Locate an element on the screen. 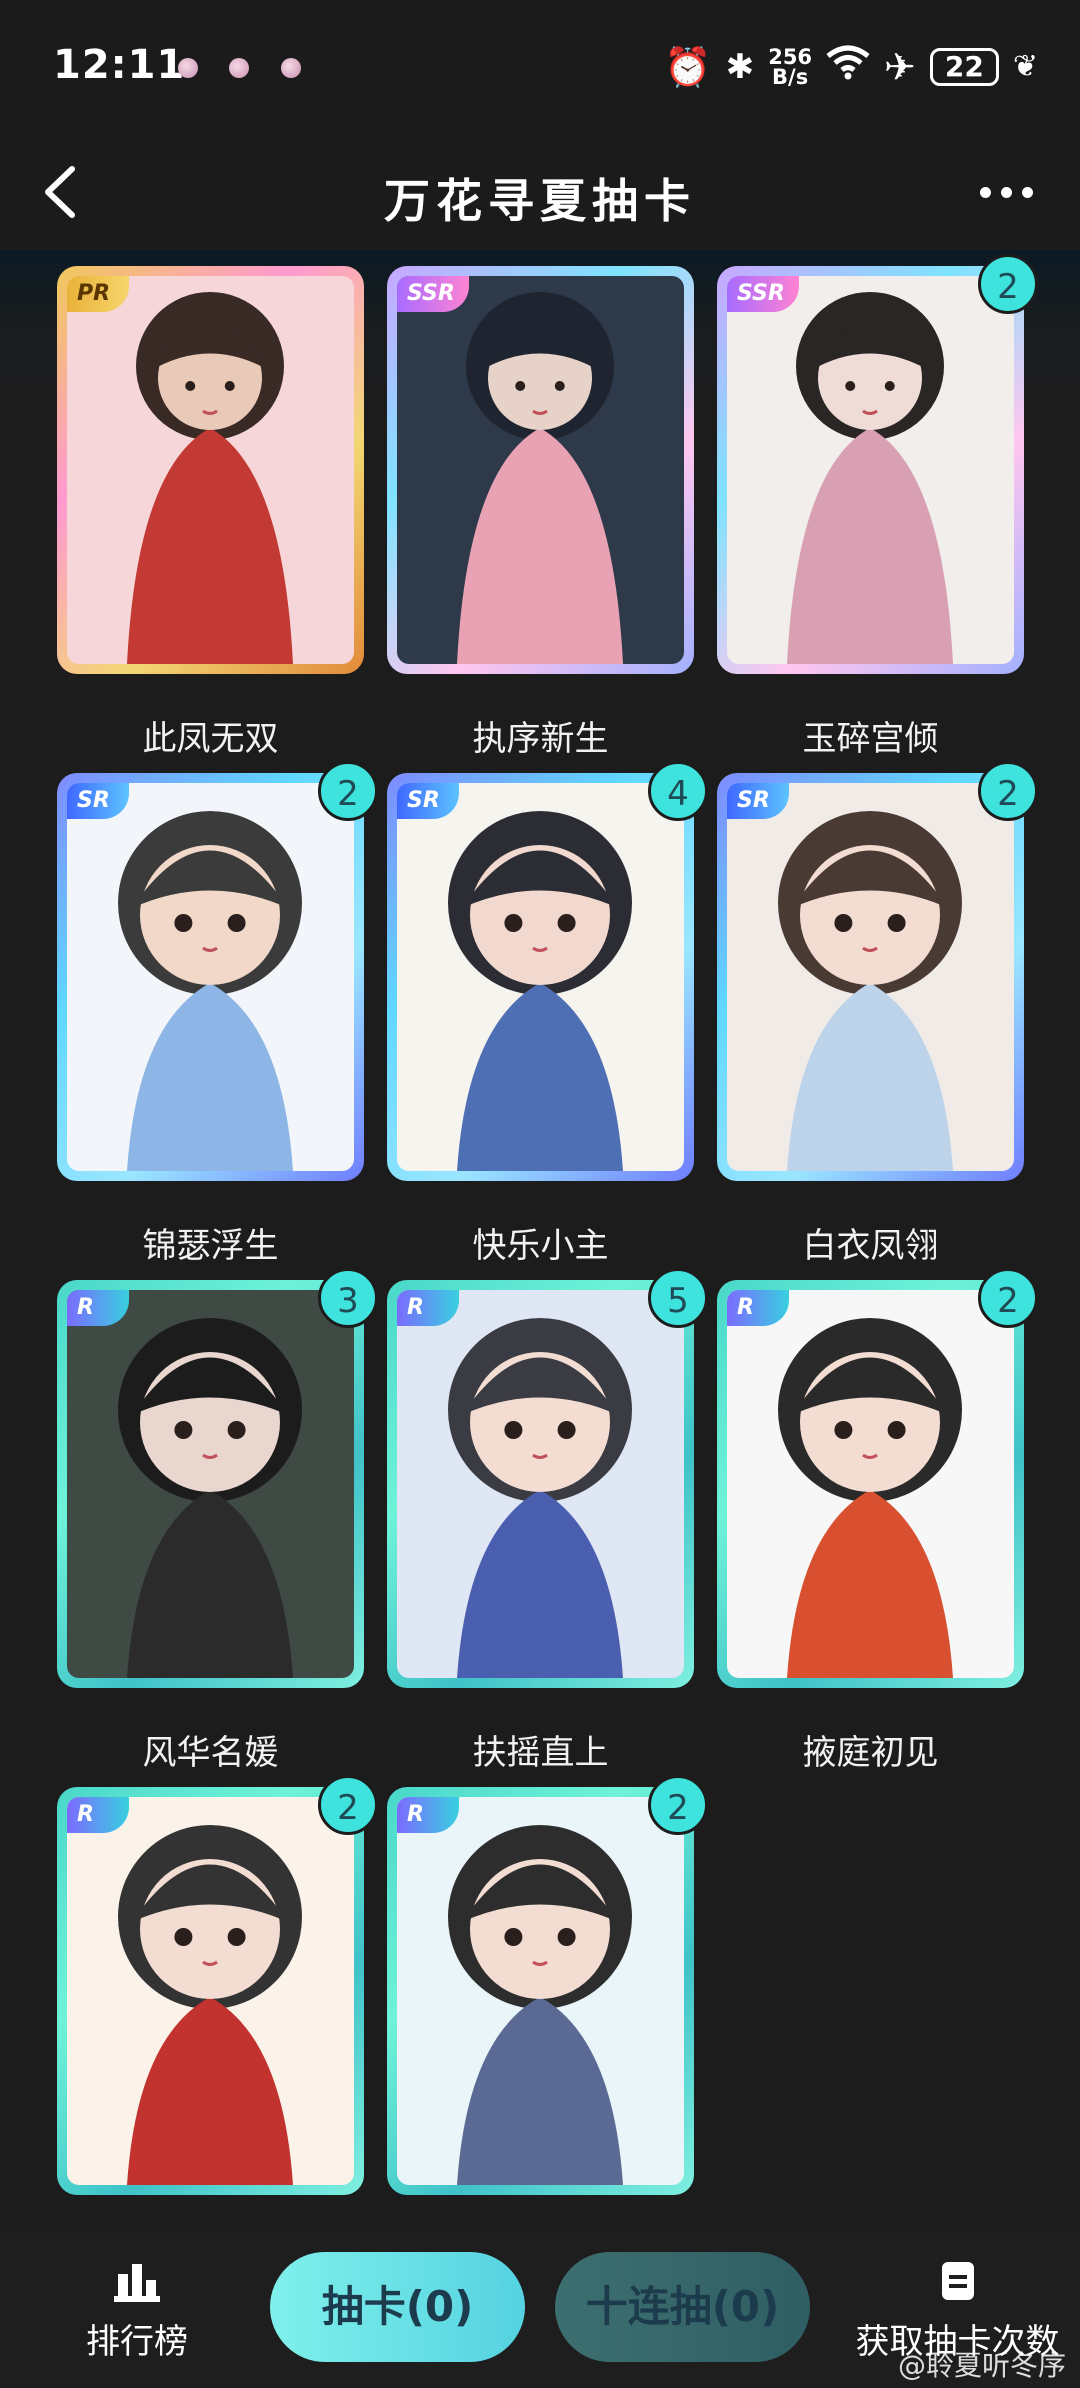 Image resolution: width=1080 pixels, height=2388 pixels. card-count-badge: 5 is located at coordinates (678, 1298).